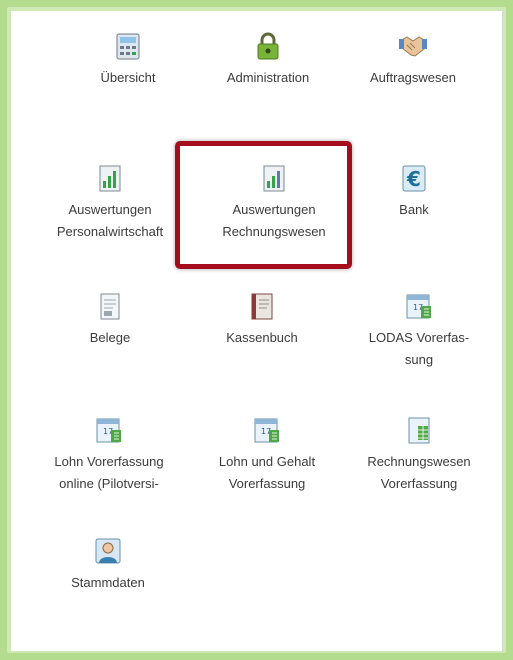 The height and width of the screenshot is (660, 513). I want to click on document-icon, so click(110, 306).